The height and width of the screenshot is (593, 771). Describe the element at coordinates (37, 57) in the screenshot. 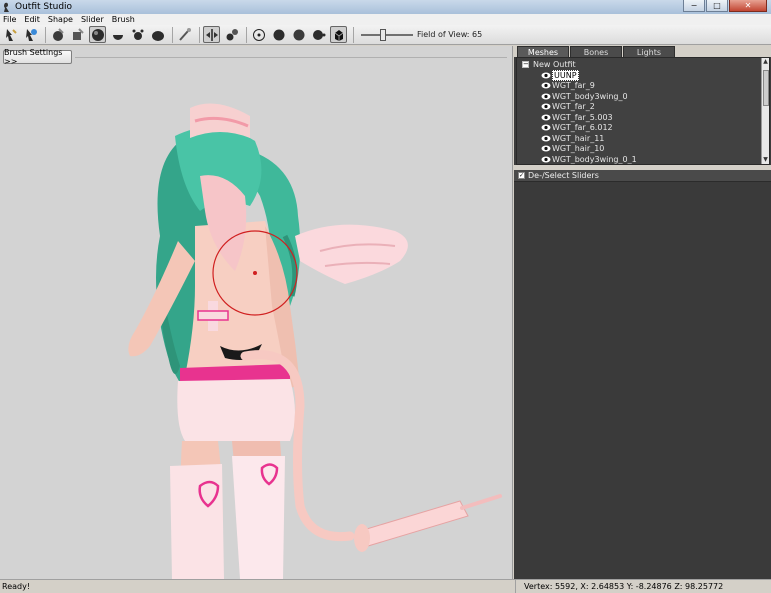

I see `brush-settings-button: Brush Settings >>` at that location.